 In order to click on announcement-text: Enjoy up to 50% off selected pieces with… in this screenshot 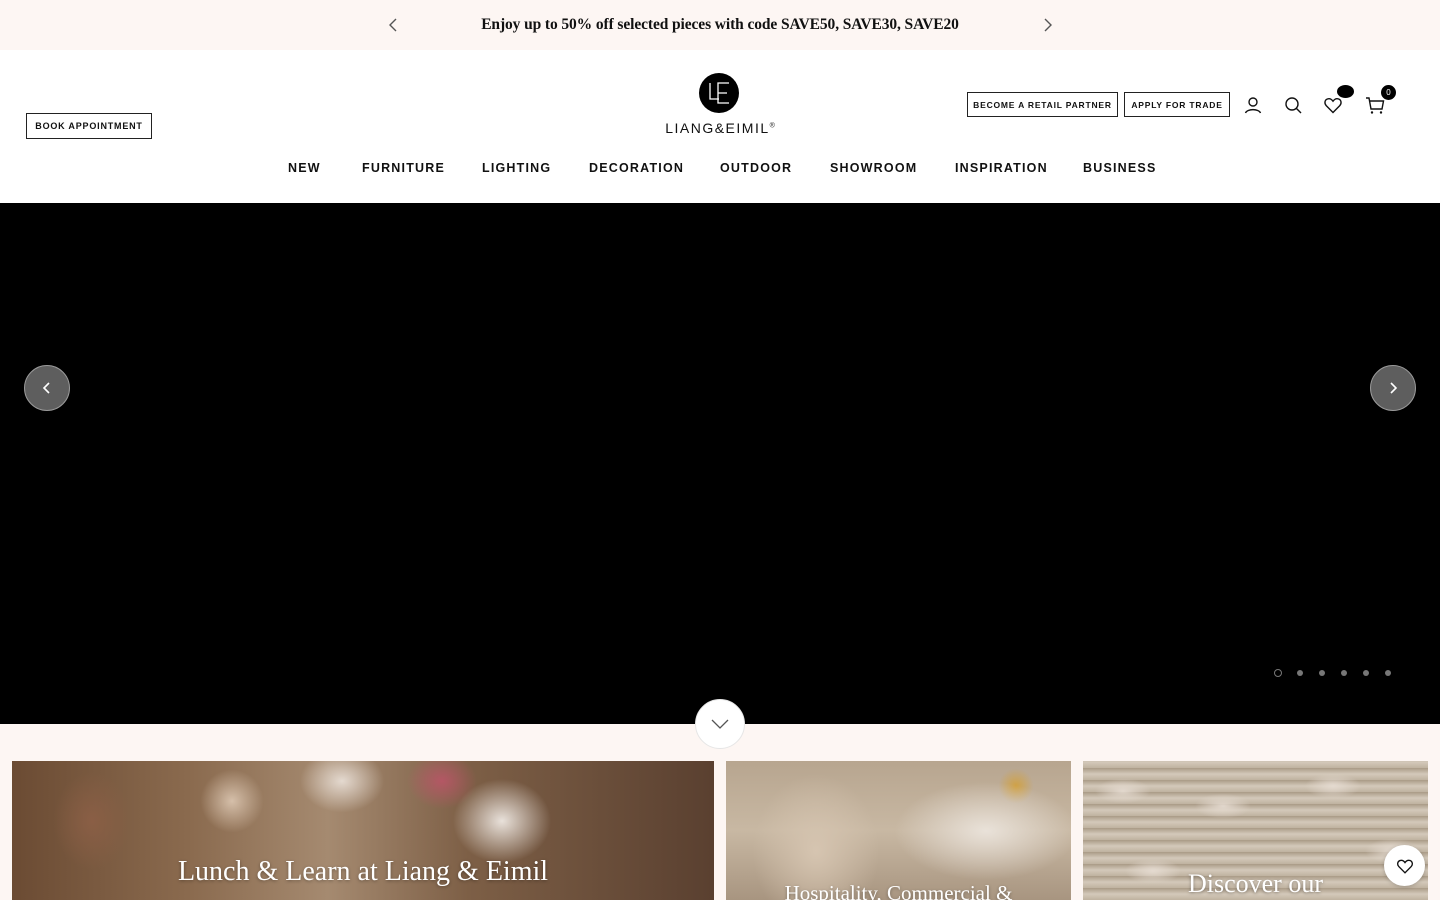, I will do `click(720, 24)`.